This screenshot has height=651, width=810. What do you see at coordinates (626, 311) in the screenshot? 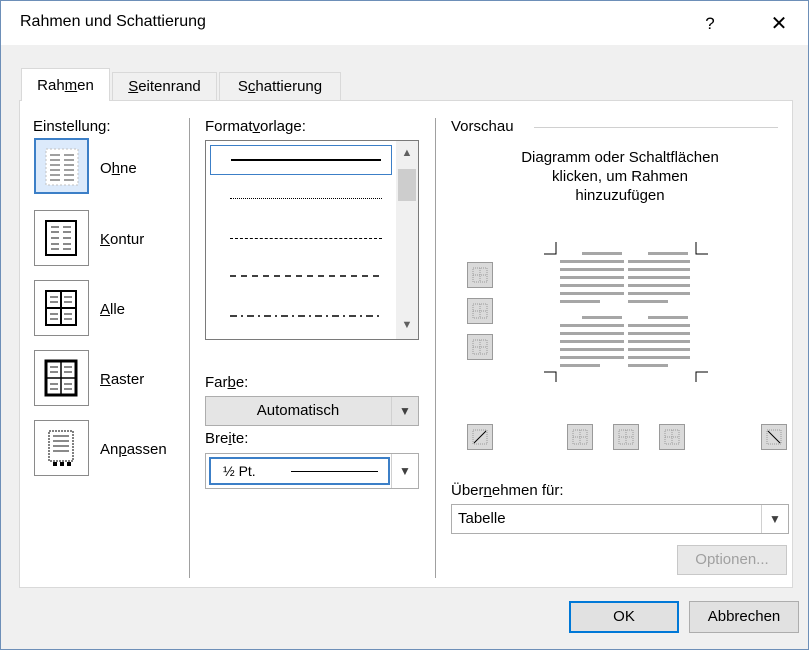
I see `preview-diagram` at bounding box center [626, 311].